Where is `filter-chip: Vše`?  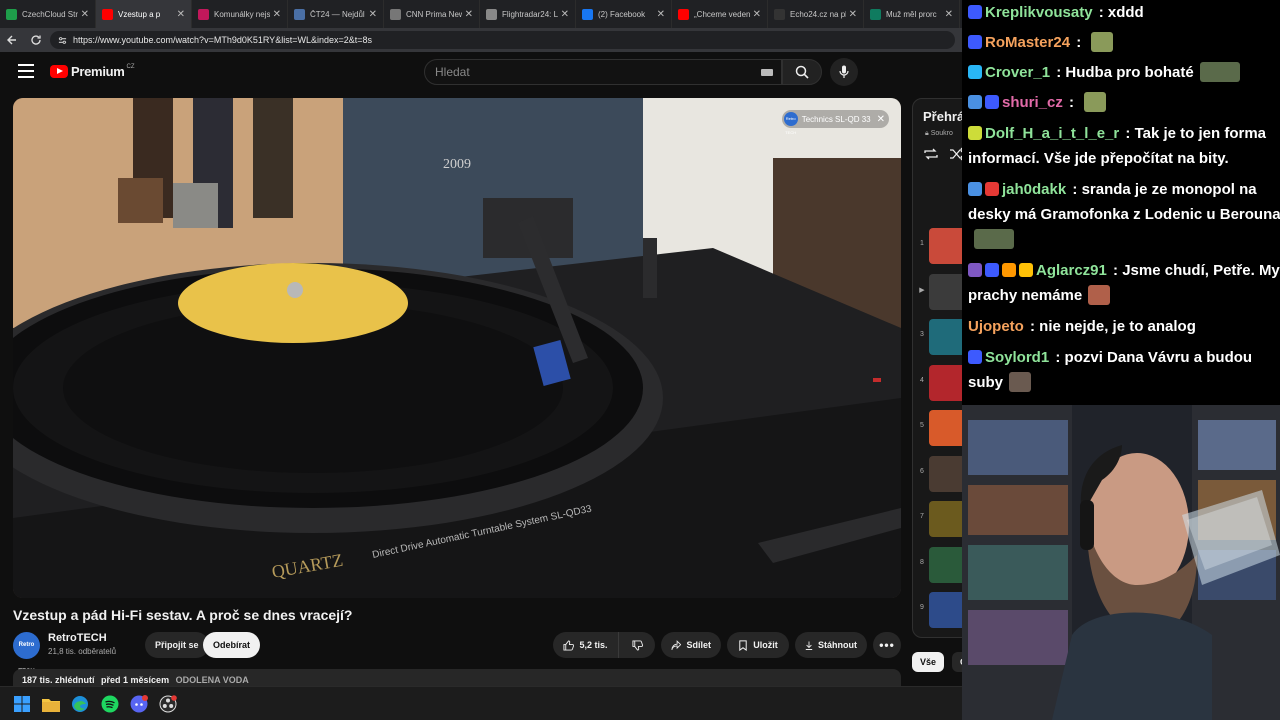
filter-chip: Vše is located at coordinates (928, 662).